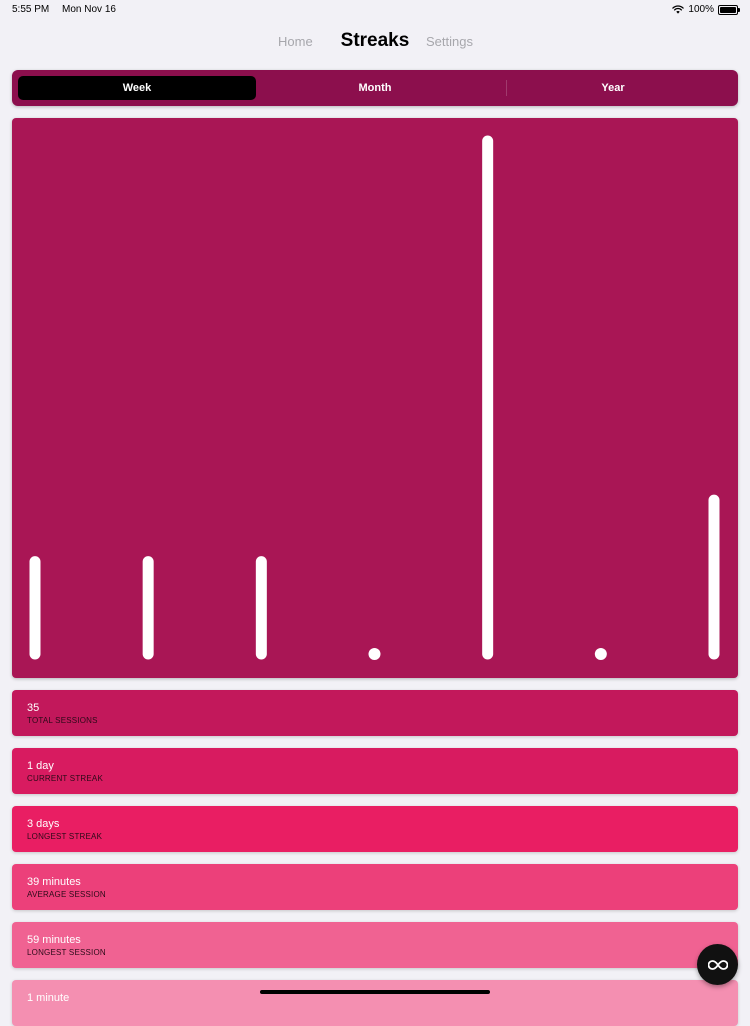  I want to click on stat-card-total-sessions: 35 TOTAL SESSIONS, so click(375, 713).